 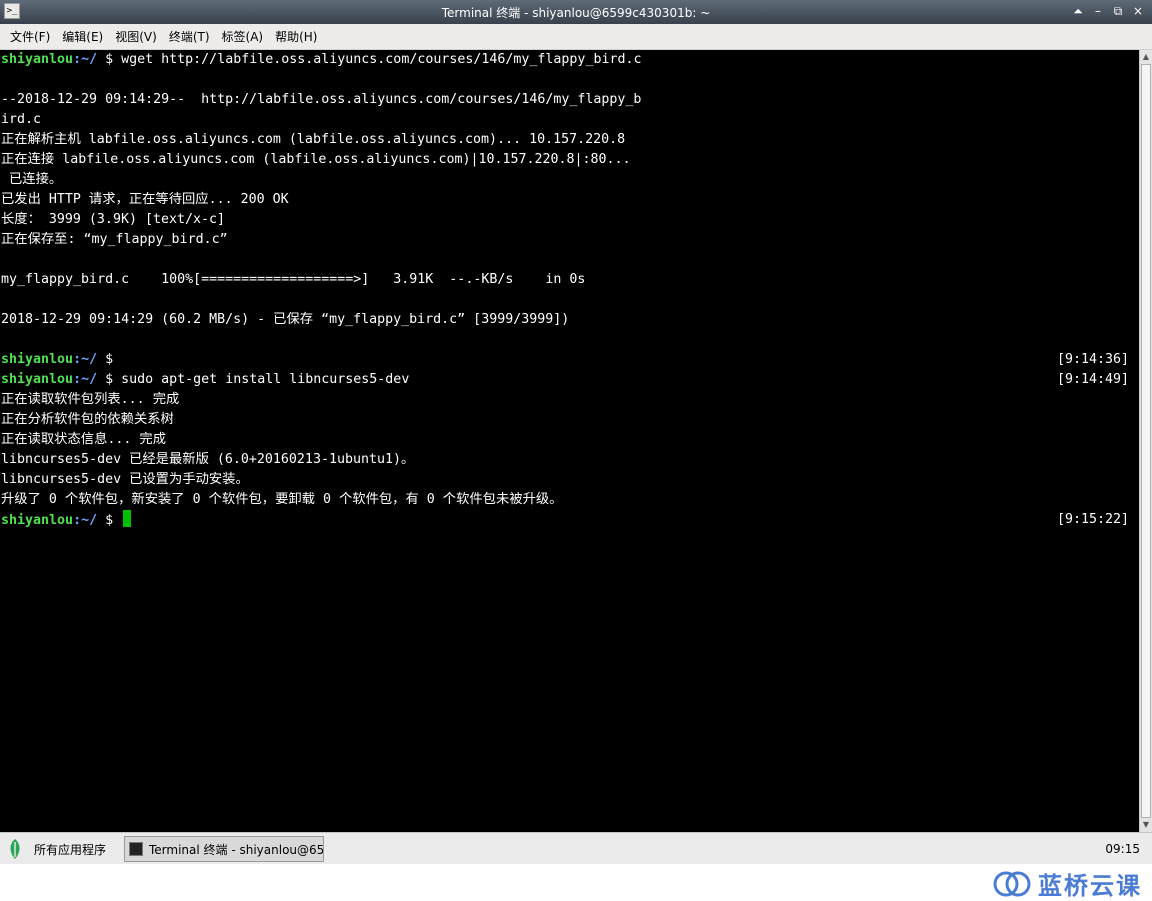 What do you see at coordinates (87, 419) in the screenshot?
I see `output-line: 正在分析软件包的依赖关系树` at bounding box center [87, 419].